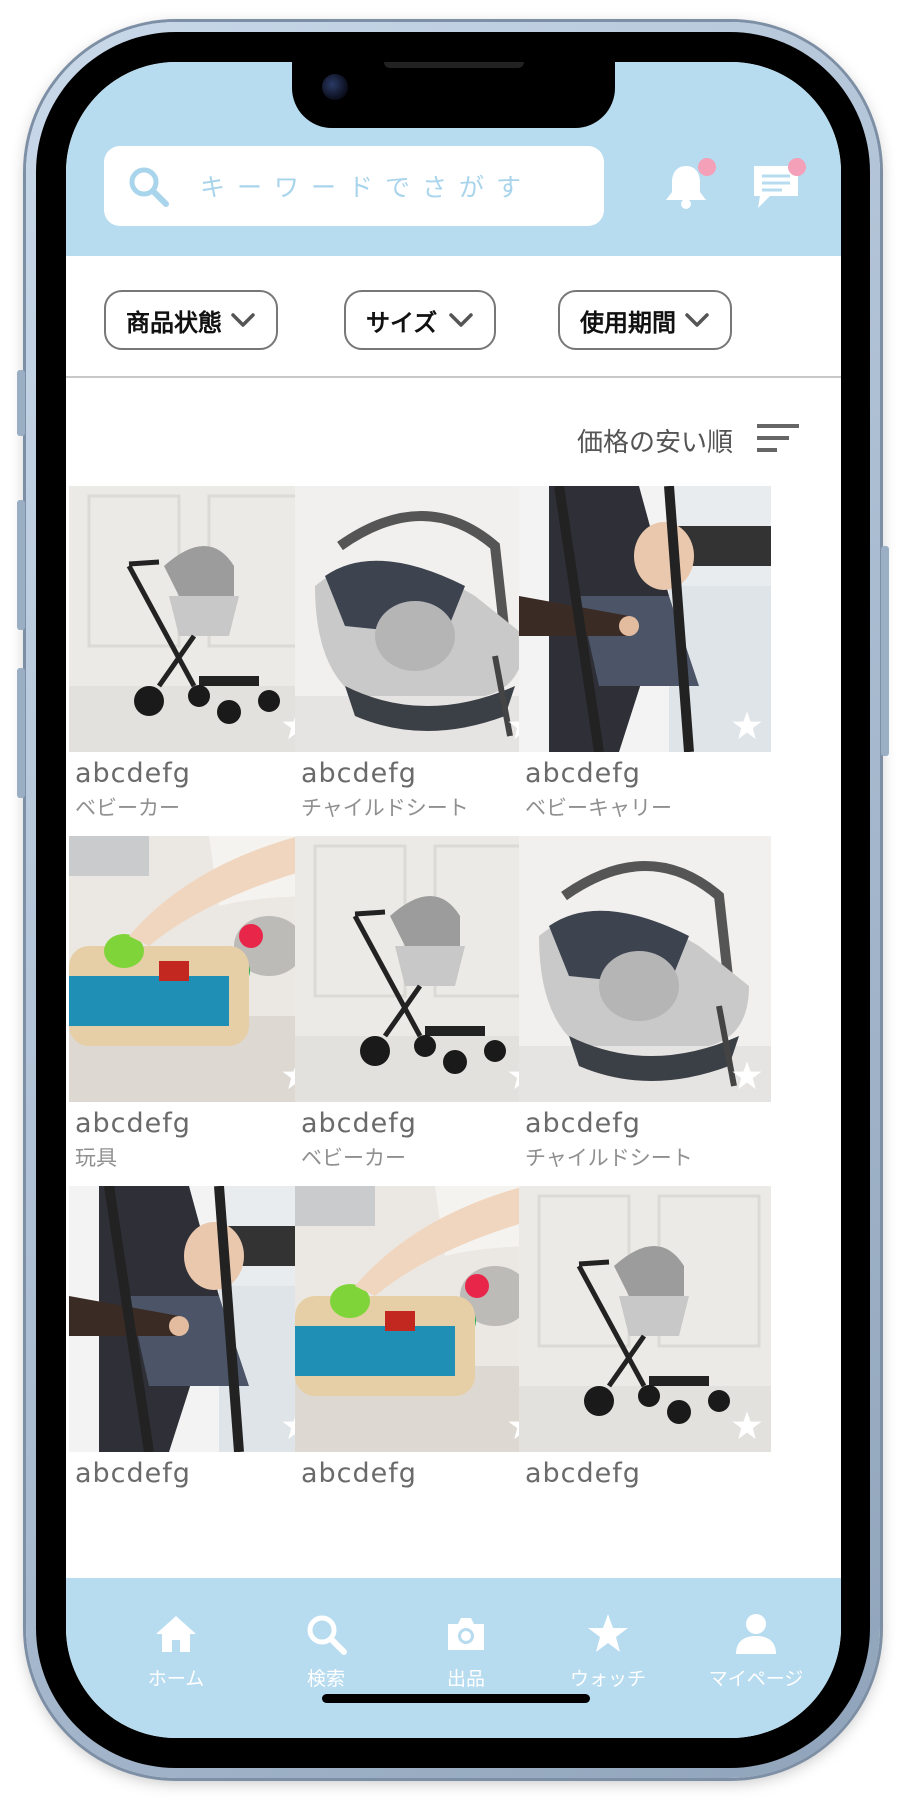 Image resolution: width=906 pixels, height=1800 pixels. I want to click on camera-icon, so click(466, 1634).